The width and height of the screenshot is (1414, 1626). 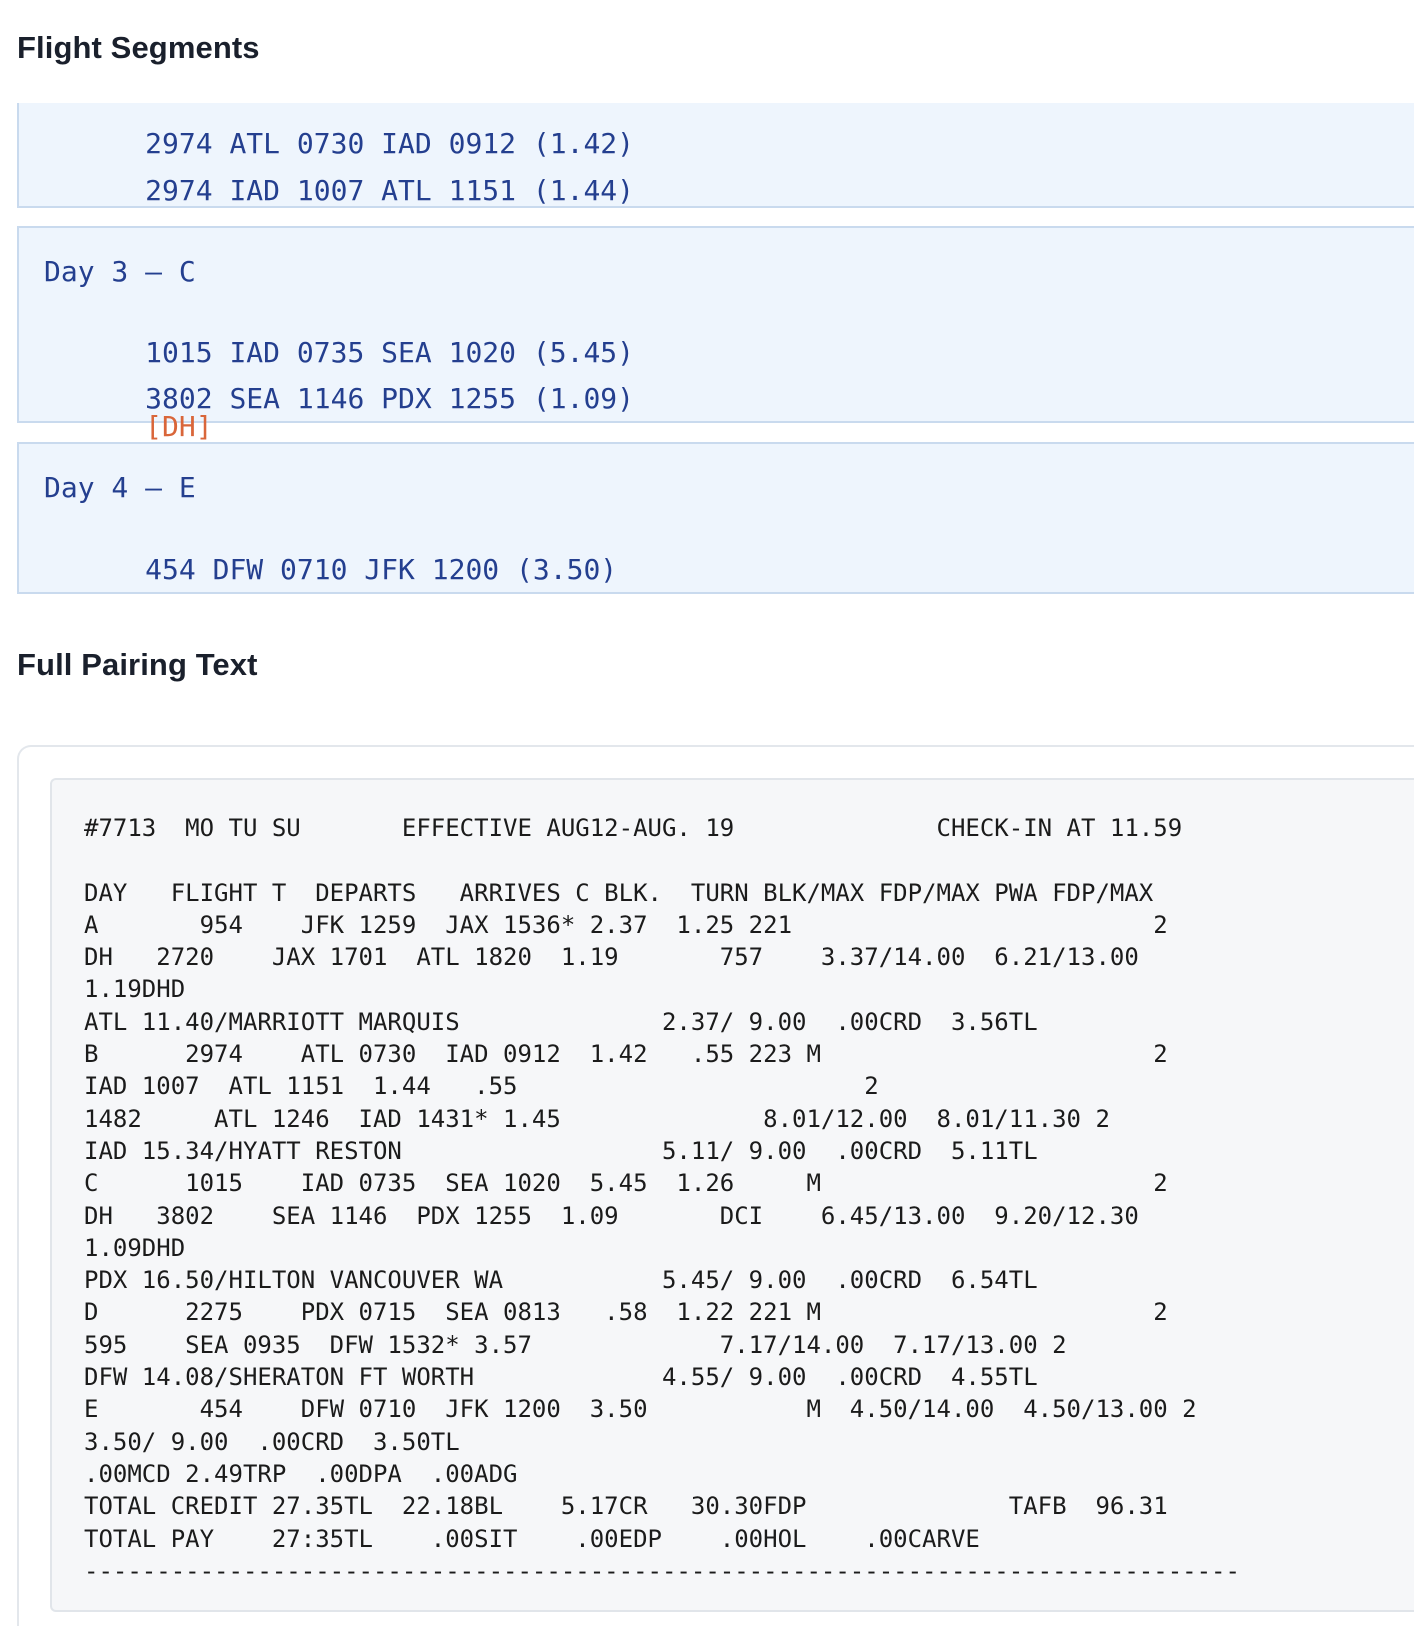 What do you see at coordinates (137, 664) in the screenshot?
I see `full-pairing-text-heading: Full Pairing Text` at bounding box center [137, 664].